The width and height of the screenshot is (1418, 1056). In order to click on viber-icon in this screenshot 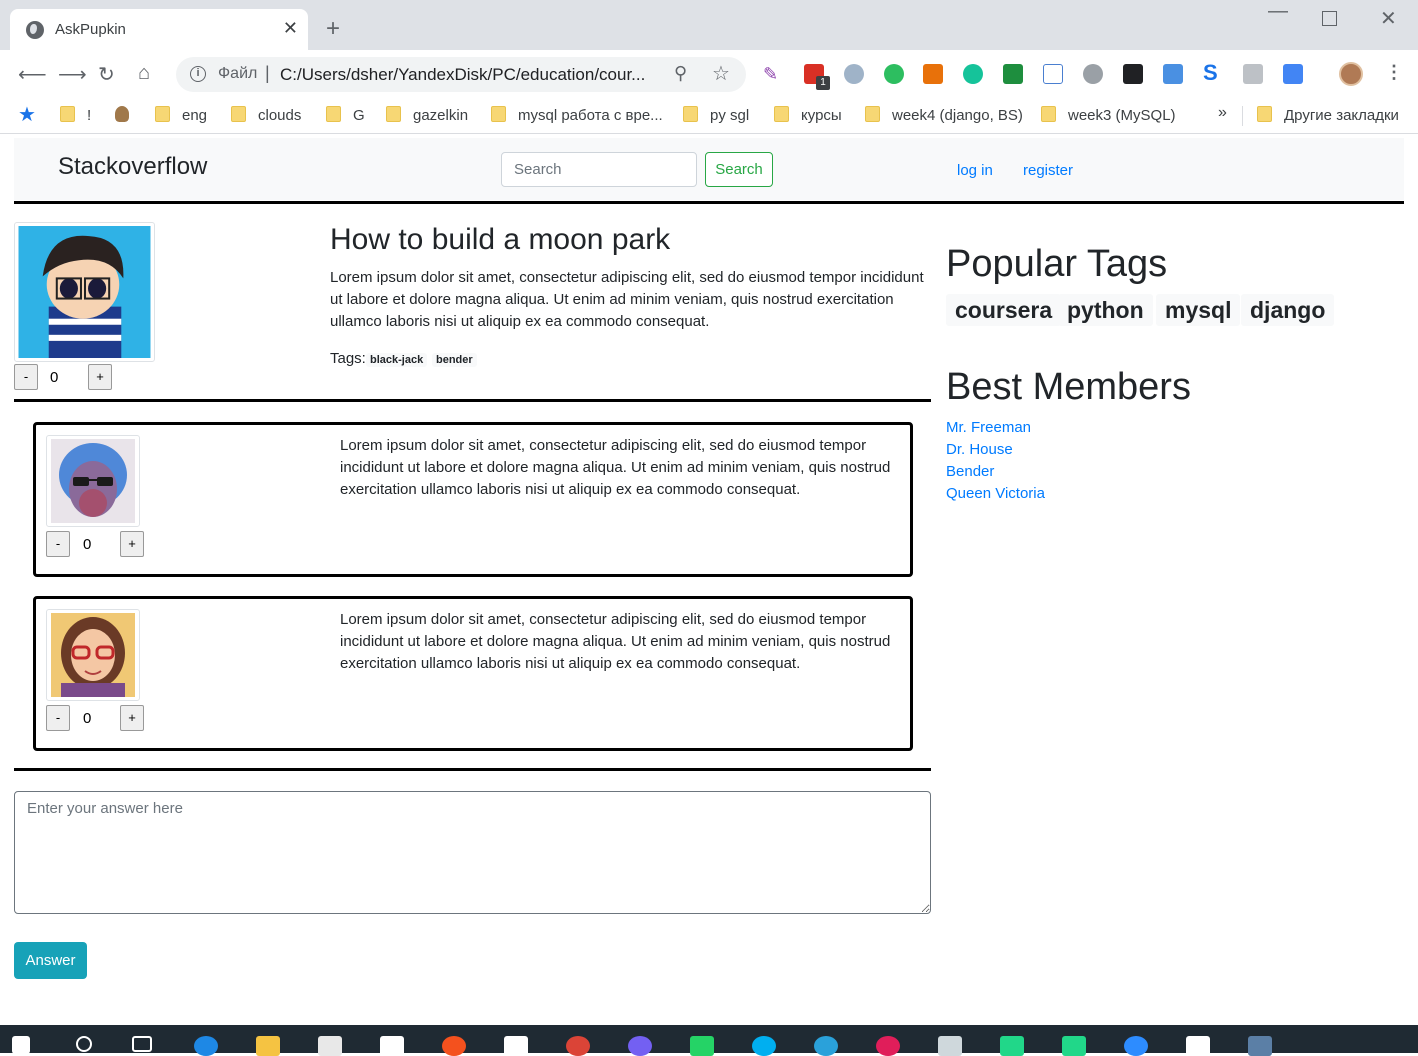, I will do `click(640, 1046)`.